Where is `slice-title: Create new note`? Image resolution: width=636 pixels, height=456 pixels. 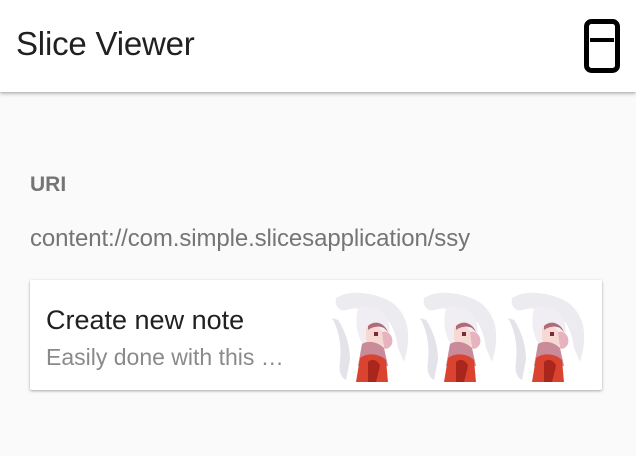
slice-title: Create new note is located at coordinates (145, 320).